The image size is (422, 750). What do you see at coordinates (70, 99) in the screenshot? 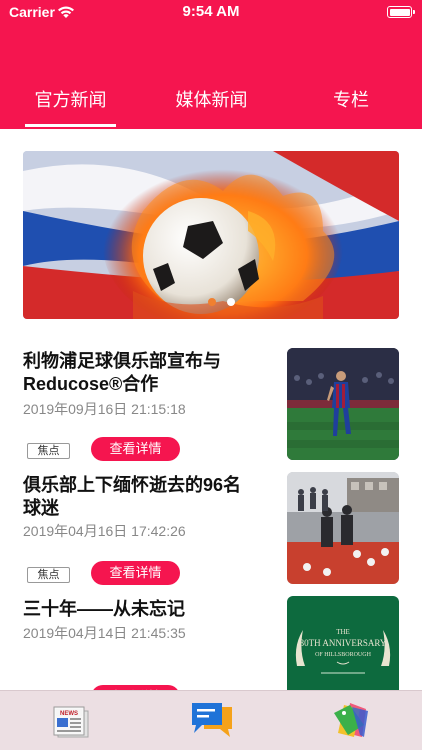
I see `tab-official-news: 官方新闻` at bounding box center [70, 99].